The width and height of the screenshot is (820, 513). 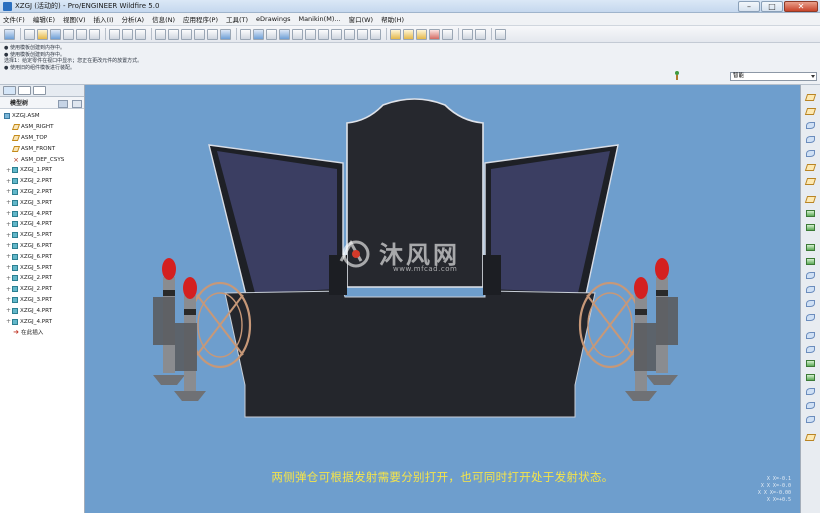 What do you see at coordinates (9, 90) in the screenshot?
I see `model-tree-tab` at bounding box center [9, 90].